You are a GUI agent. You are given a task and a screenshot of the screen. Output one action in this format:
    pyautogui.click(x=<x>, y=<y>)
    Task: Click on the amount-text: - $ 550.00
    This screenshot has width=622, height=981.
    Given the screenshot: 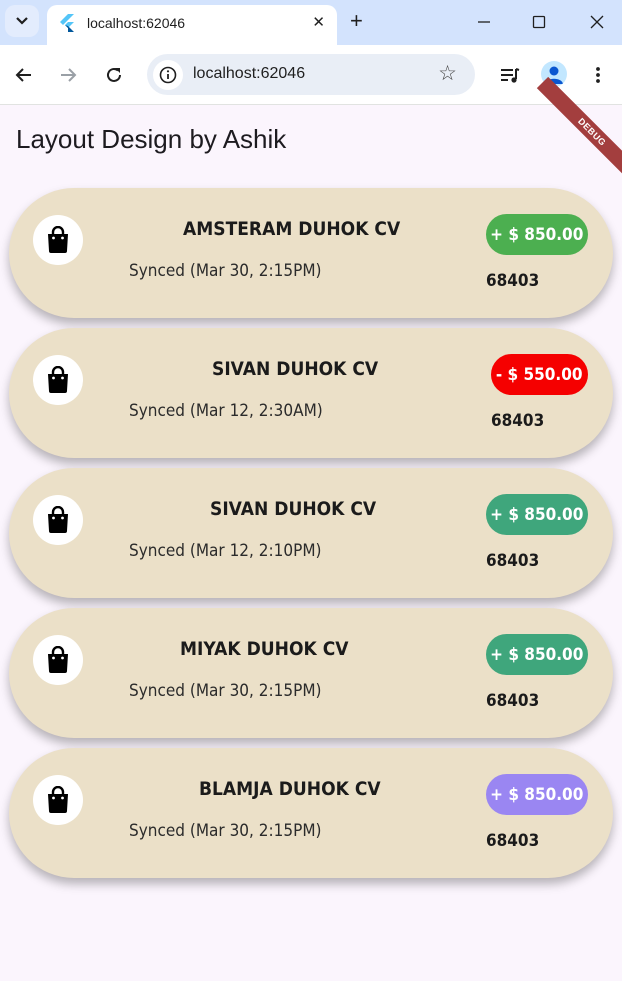 What is the action you would take?
    pyautogui.click(x=539, y=374)
    